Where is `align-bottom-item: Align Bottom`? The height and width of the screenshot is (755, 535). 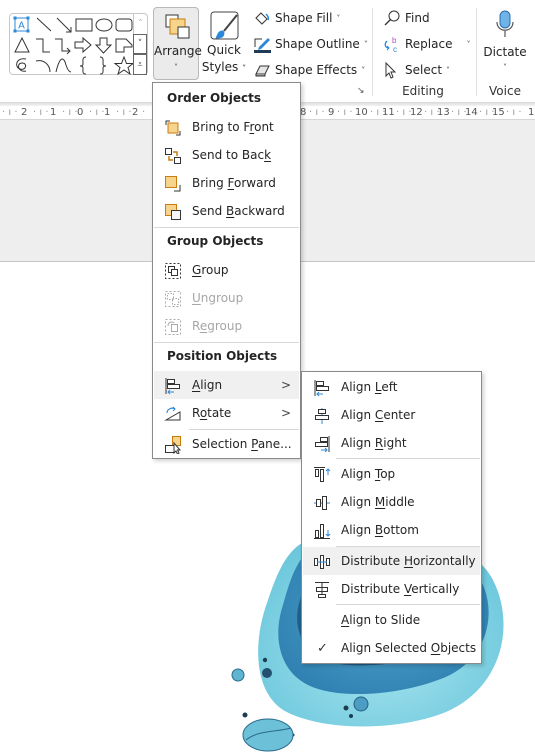 align-bottom-item: Align Bottom is located at coordinates (391, 530).